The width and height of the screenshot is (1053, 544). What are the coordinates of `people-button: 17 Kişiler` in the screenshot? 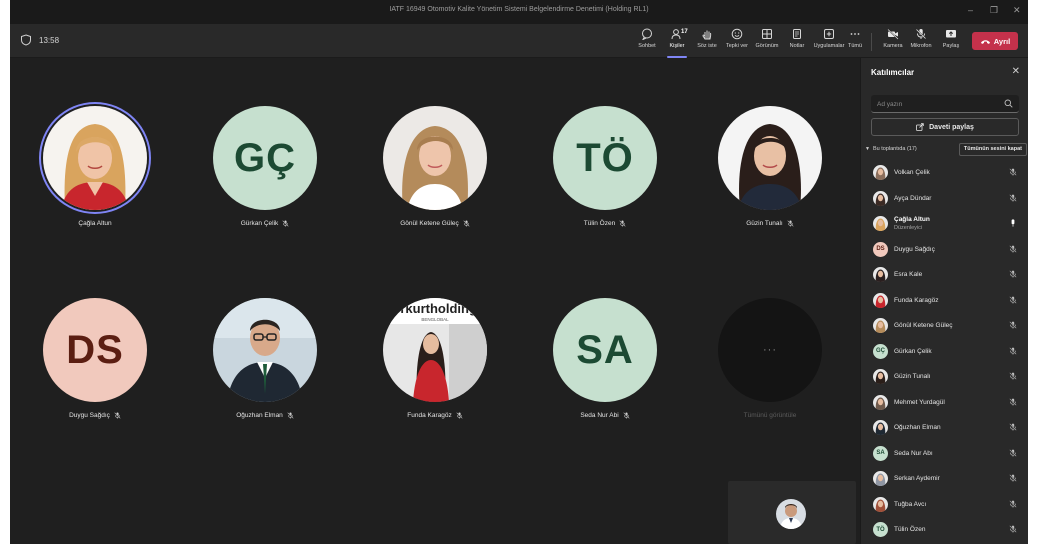 It's located at (677, 43).